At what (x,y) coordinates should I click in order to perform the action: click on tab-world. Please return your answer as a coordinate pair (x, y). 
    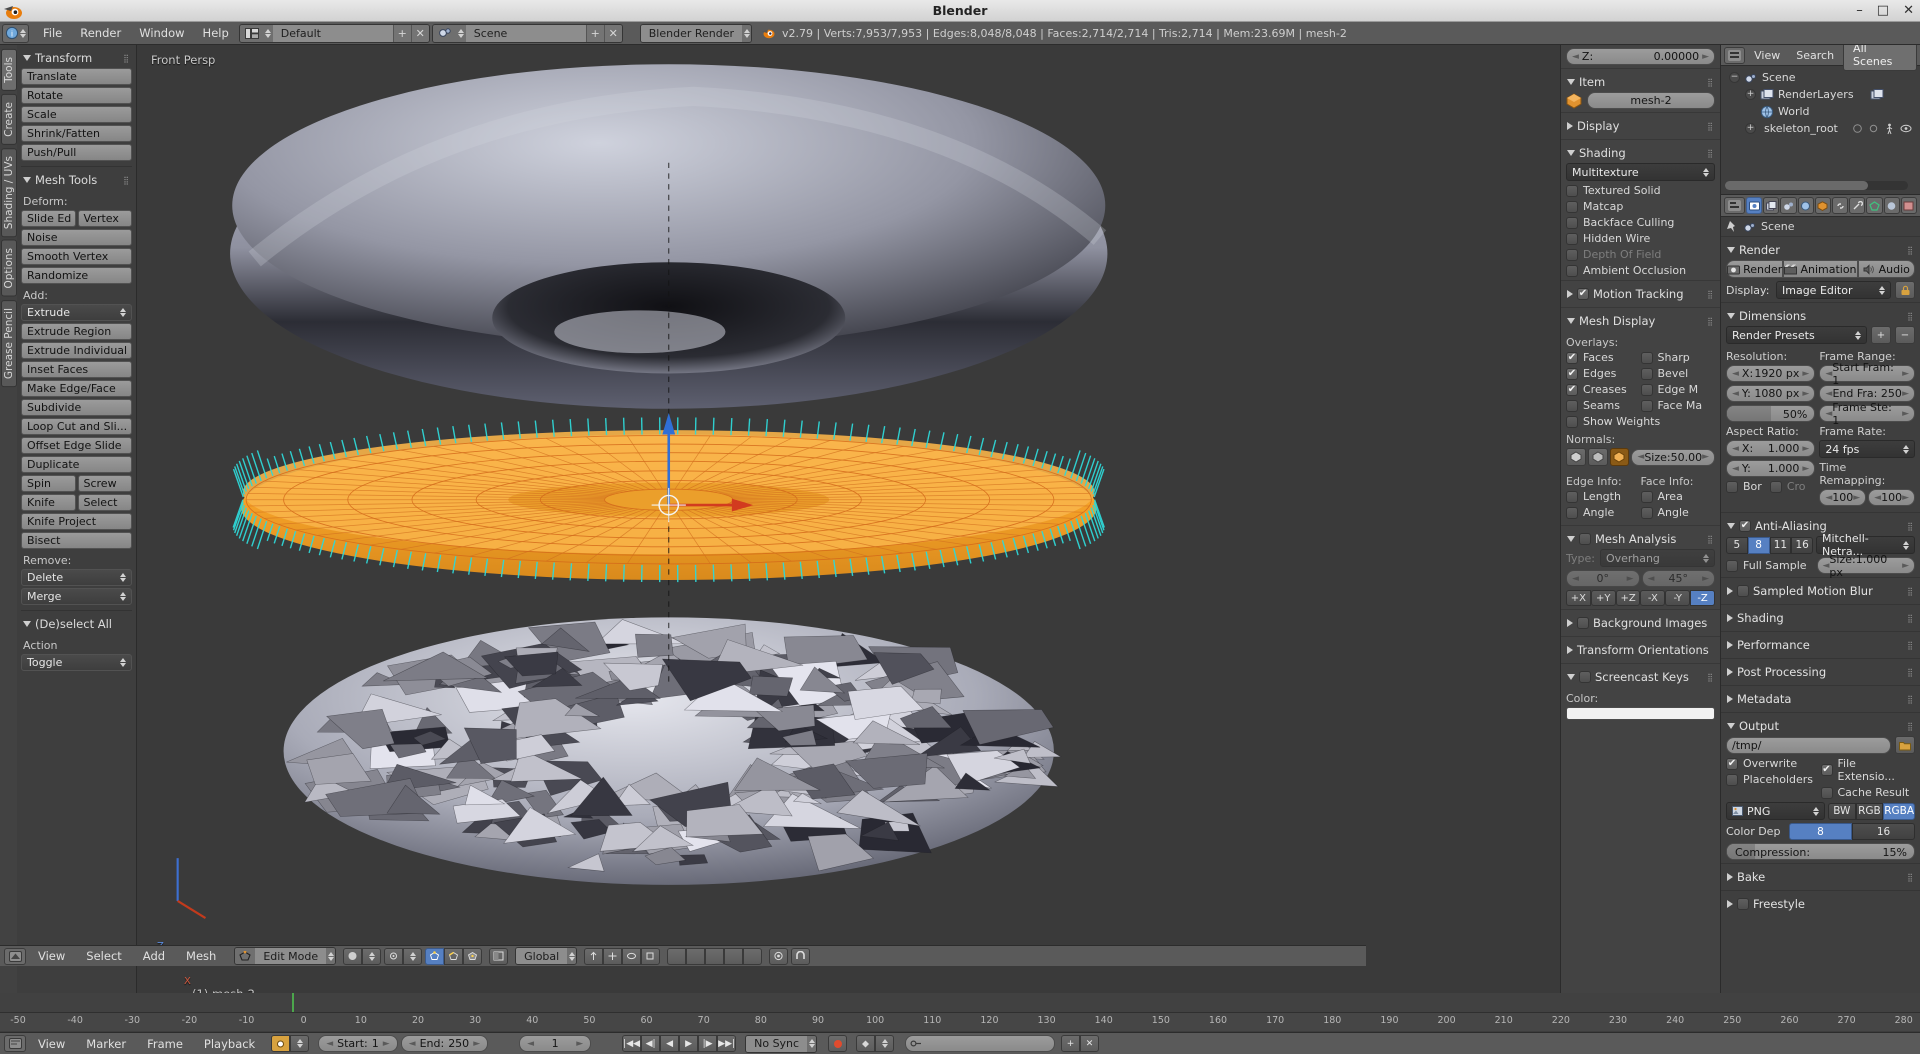
    Looking at the image, I should click on (1805, 205).